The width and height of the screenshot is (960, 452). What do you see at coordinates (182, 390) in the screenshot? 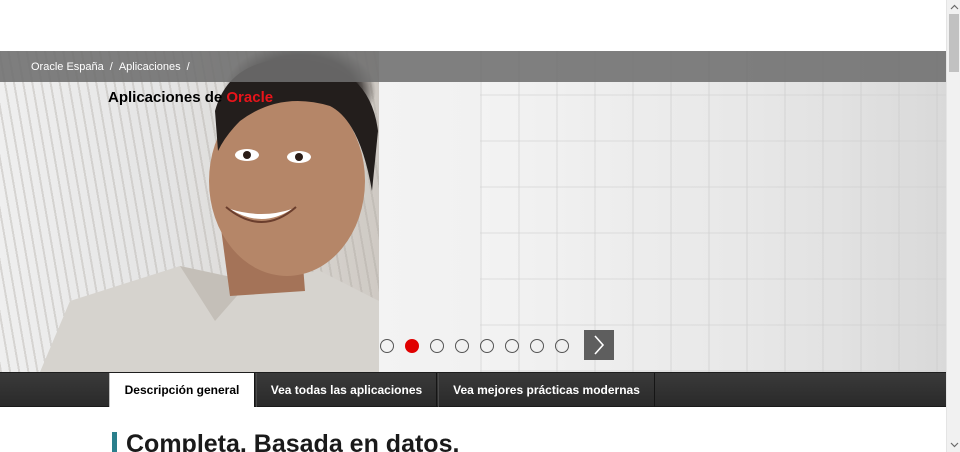
I see `tab-descripcion-general: Descripción general` at bounding box center [182, 390].